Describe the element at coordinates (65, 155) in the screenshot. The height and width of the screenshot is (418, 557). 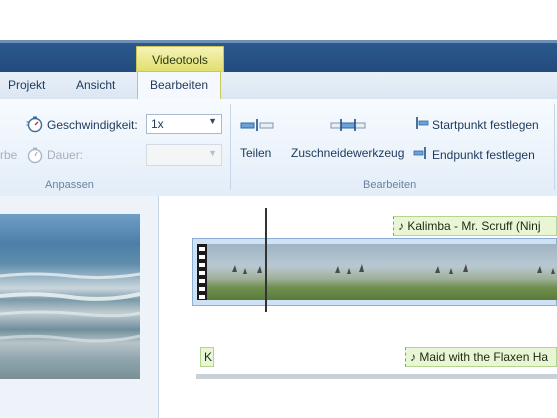
I see `duration-label: Dauer:` at that location.